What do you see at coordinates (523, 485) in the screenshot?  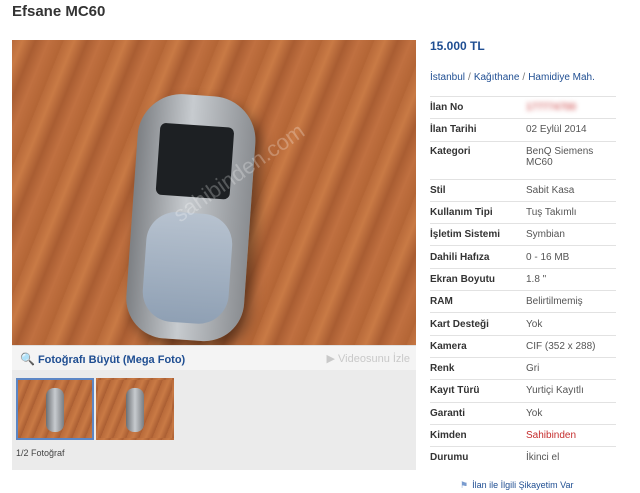 I see `complaint-label: İlan ile İlgili Şikayetim Var` at bounding box center [523, 485].